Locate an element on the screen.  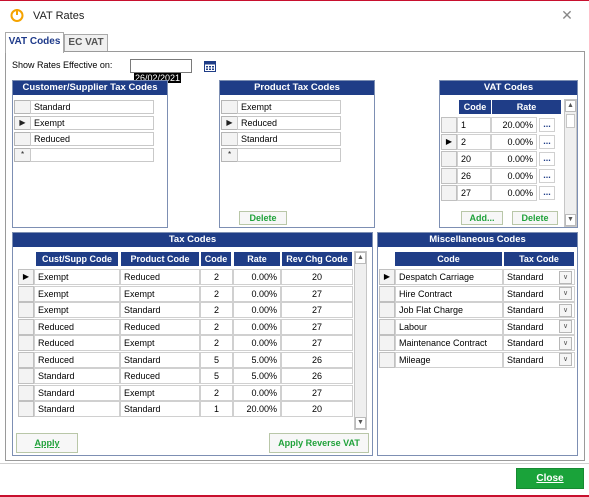
vat-code-cell: 2 is located at coordinates (474, 142).